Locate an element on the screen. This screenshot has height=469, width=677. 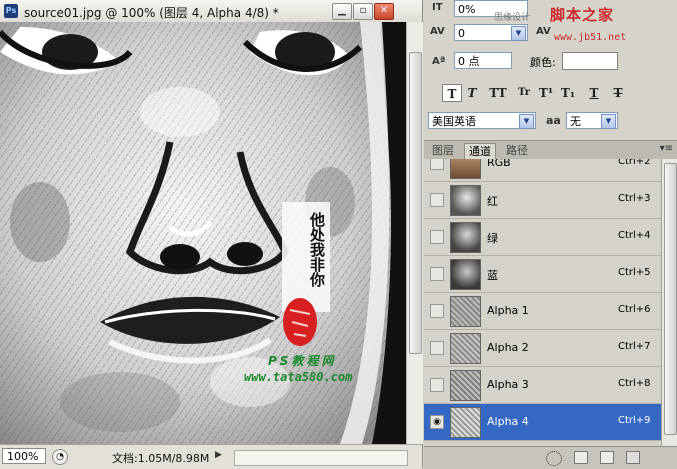
baseline-shift-icon: Aª is located at coordinates (439, 61).